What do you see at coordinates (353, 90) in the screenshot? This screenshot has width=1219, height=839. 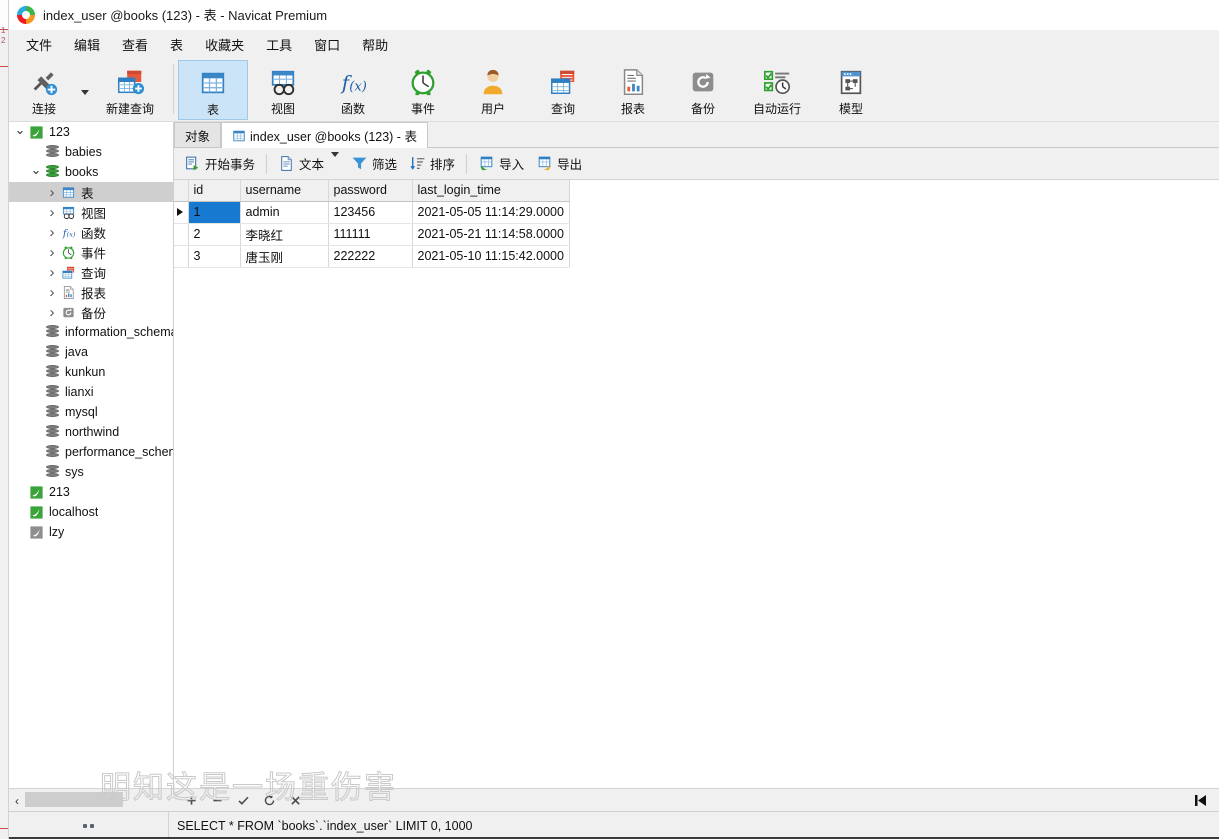 I see `toolbar-button-function: f (x) 函数` at bounding box center [353, 90].